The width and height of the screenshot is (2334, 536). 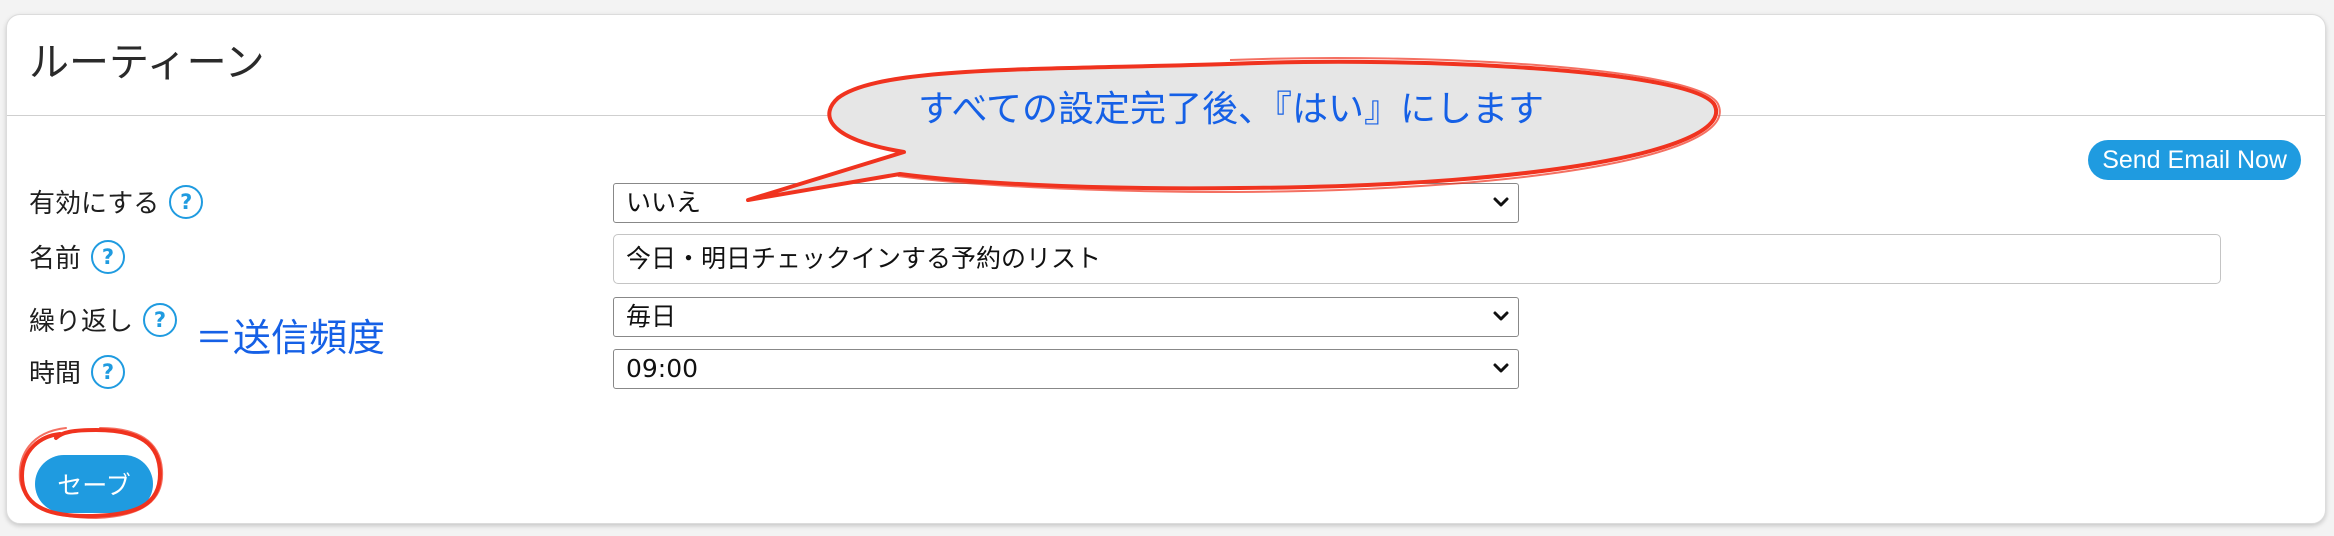 I want to click on repeat-label-row: 繰り返し ?, so click(x=103, y=319).